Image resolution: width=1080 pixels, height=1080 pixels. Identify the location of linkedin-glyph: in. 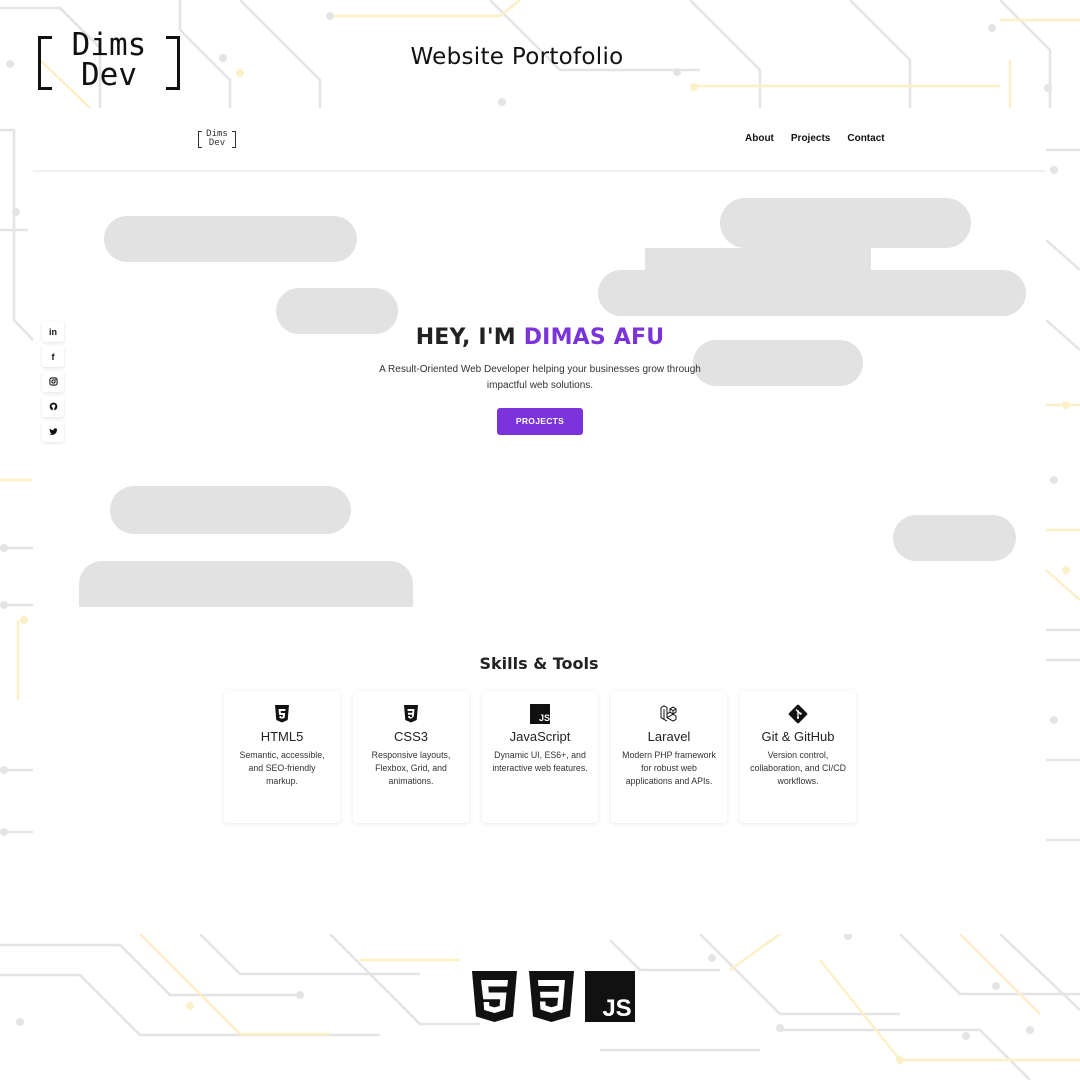
(53, 331).